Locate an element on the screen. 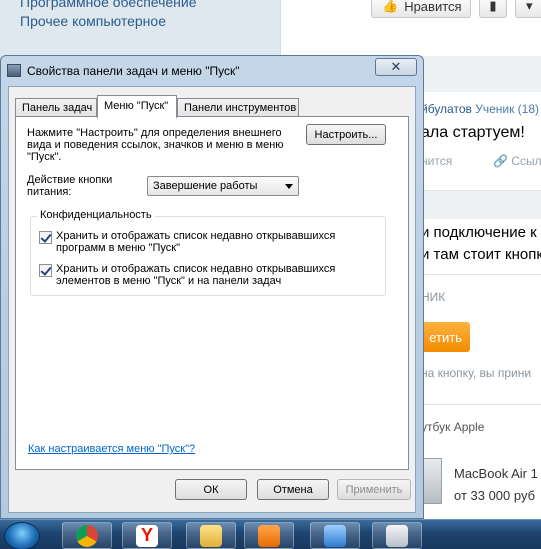  taskbar-explorer is located at coordinates (211, 535).